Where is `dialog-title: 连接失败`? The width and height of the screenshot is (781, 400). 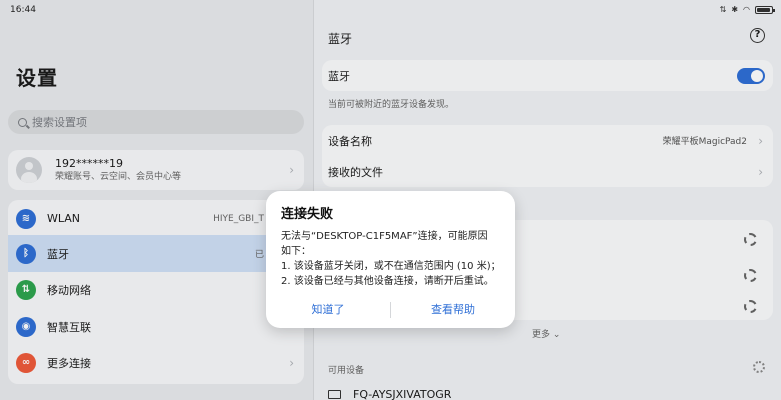 dialog-title: 连接失败 is located at coordinates (307, 214).